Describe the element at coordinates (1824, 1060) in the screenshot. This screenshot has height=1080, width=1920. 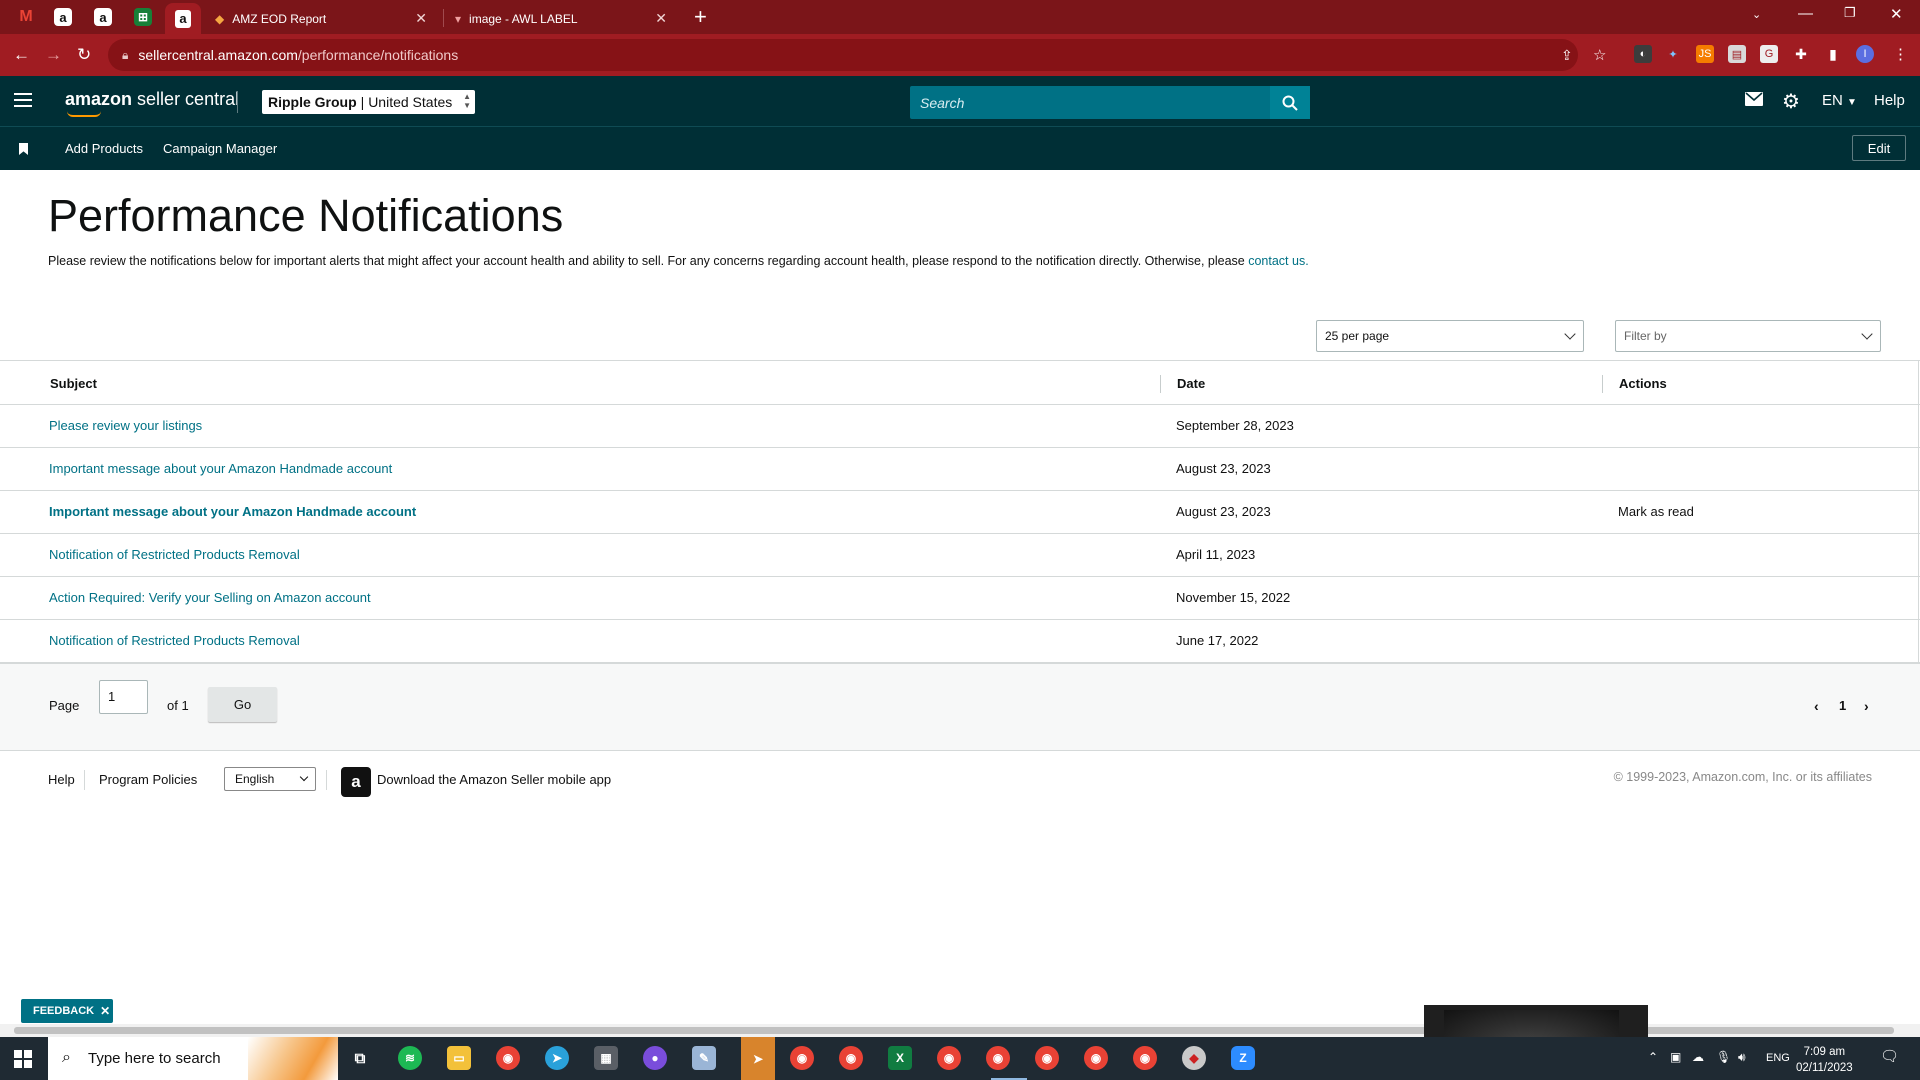
I see `taskbar-clock: 7:09 am 02/11/2023` at that location.